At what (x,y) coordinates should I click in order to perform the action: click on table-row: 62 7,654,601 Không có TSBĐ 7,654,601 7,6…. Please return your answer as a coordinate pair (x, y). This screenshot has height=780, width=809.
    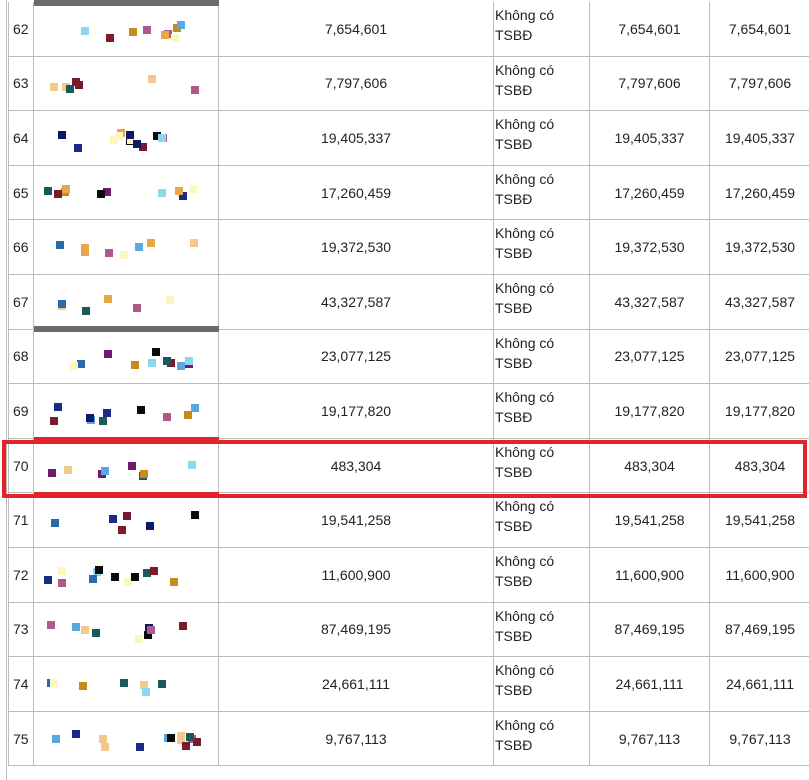
    Looking at the image, I should click on (408, 29).